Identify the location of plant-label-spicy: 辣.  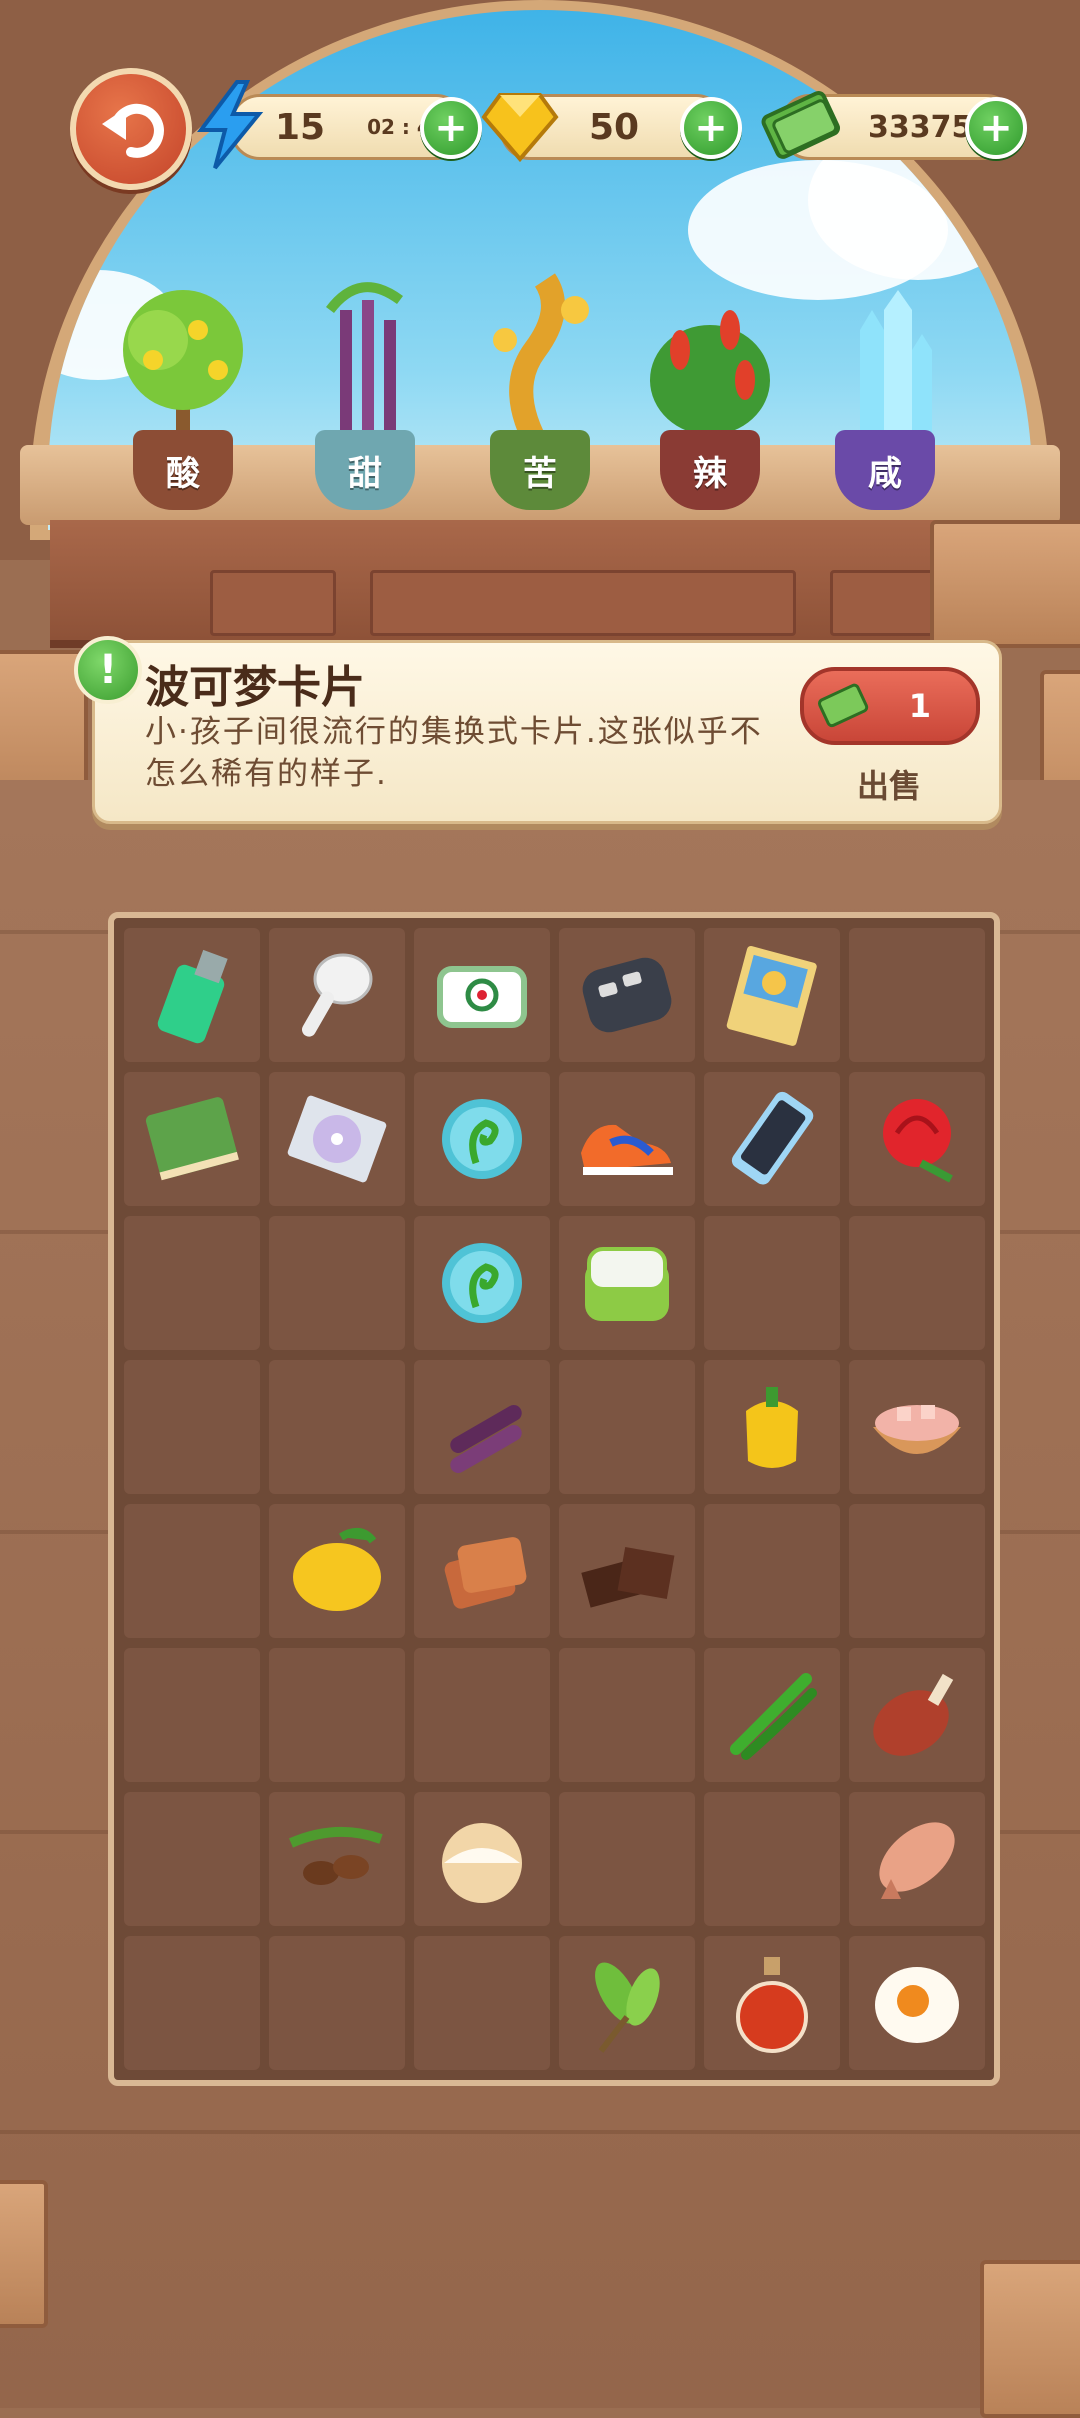
(710, 473).